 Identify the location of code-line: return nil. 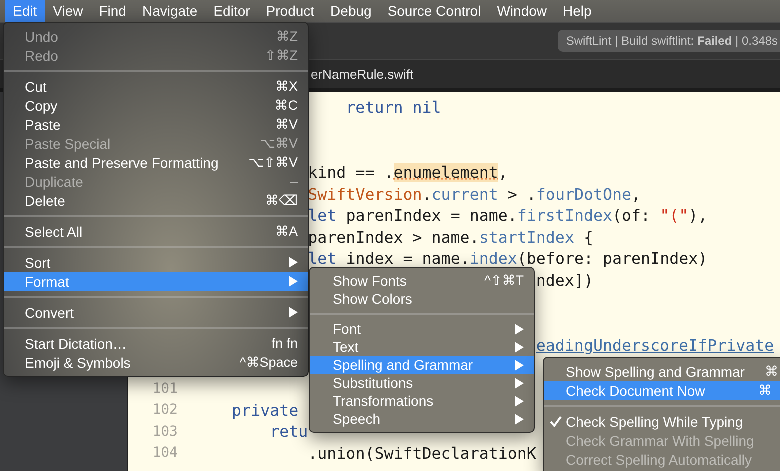
(394, 108).